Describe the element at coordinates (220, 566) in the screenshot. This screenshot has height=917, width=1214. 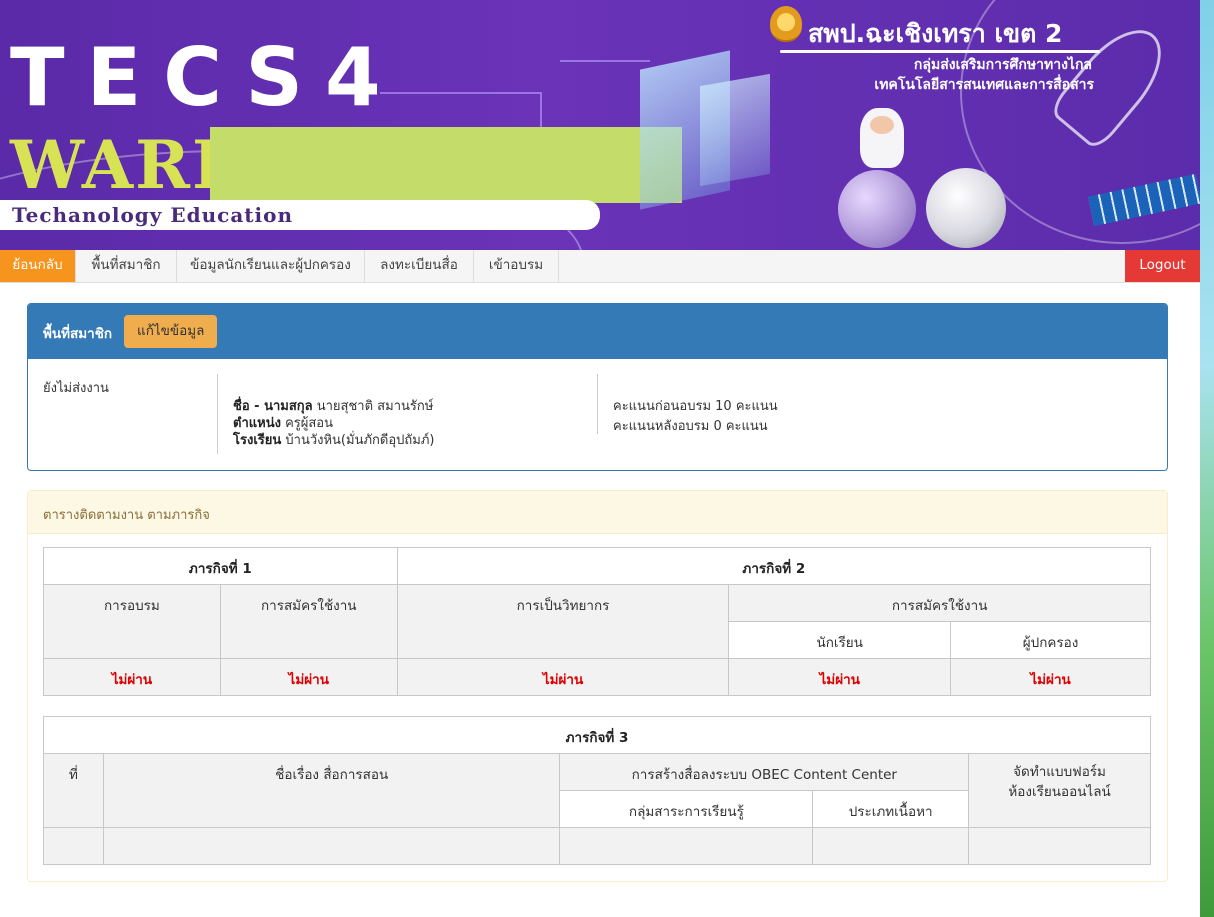
I see `mission-1-header: ภารกิจที่ 1` at that location.